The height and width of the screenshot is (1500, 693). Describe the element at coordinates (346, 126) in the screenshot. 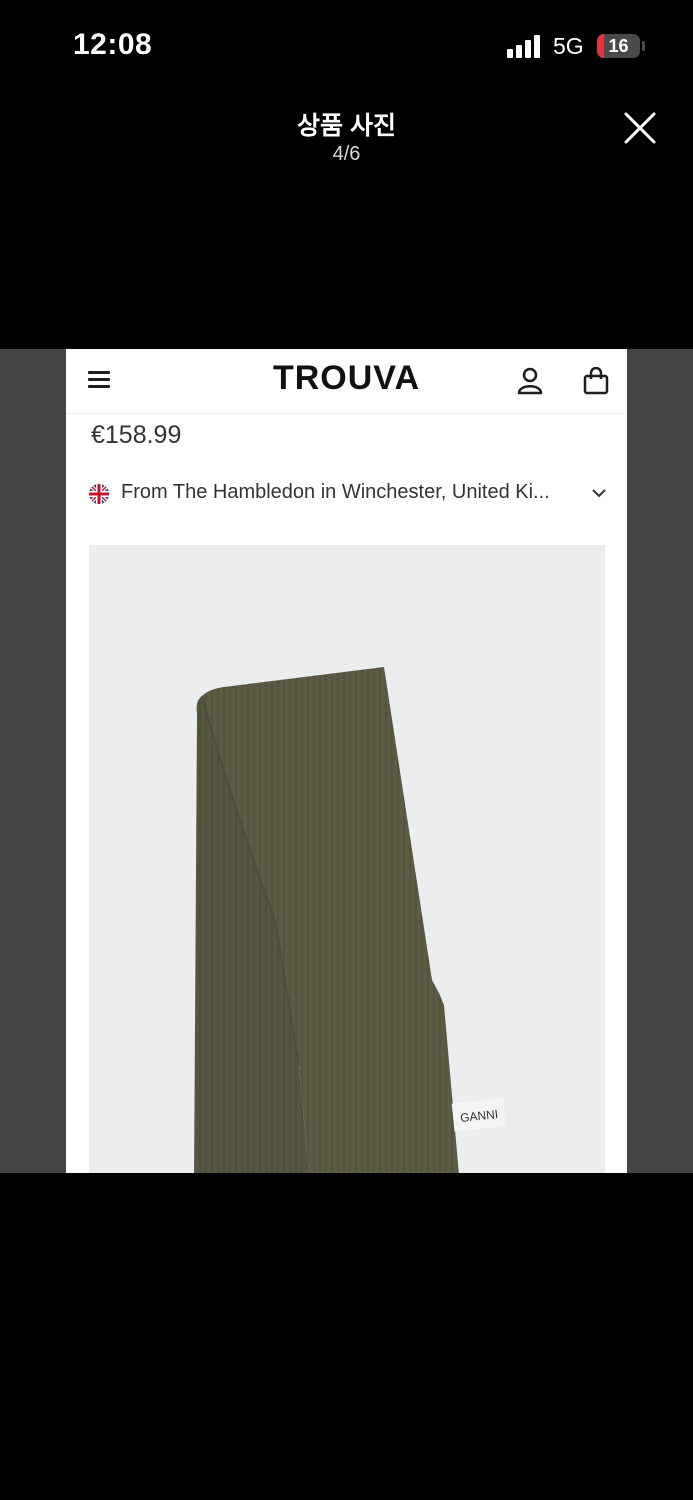

I see `viewer-title: 상품 사진` at that location.